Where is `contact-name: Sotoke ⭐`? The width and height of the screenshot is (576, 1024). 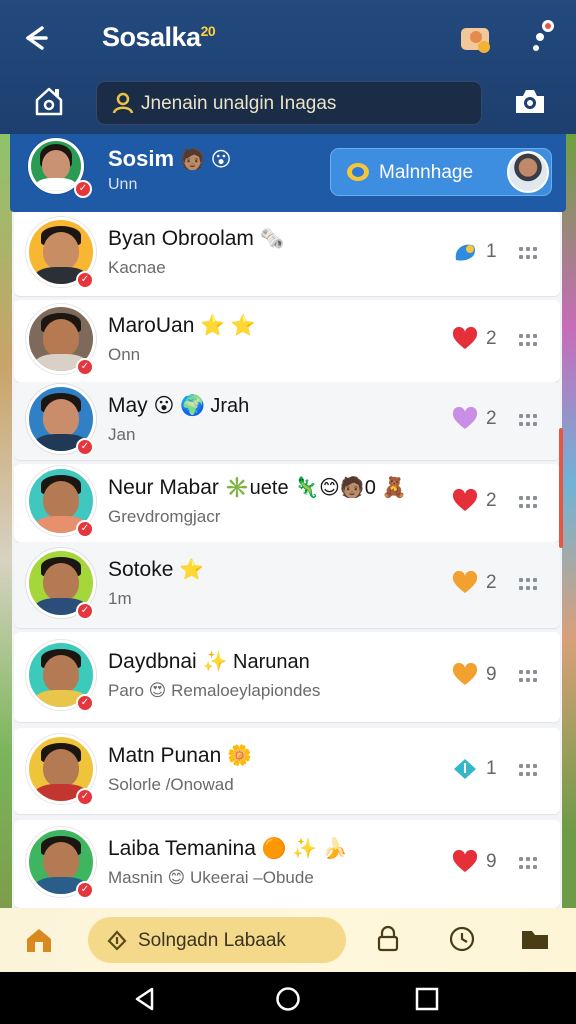 contact-name: Sotoke ⭐ is located at coordinates (156, 569).